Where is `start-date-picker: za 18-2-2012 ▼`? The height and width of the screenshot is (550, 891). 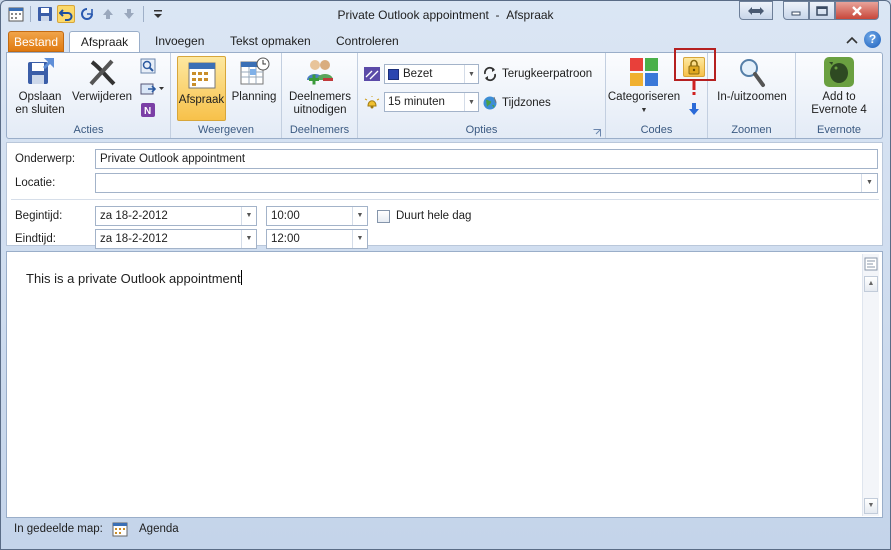 start-date-picker: za 18-2-2012 ▼ is located at coordinates (176, 216).